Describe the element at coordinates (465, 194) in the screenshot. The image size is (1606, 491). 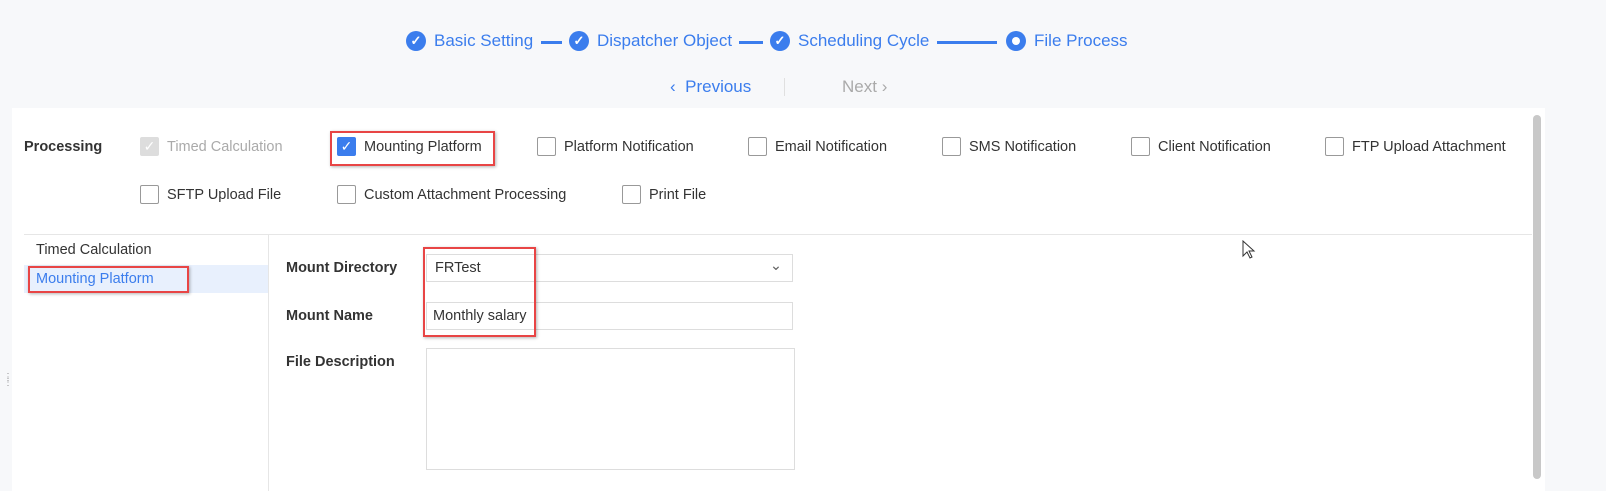
I see `option-label: Custom Attachment Processing` at that location.